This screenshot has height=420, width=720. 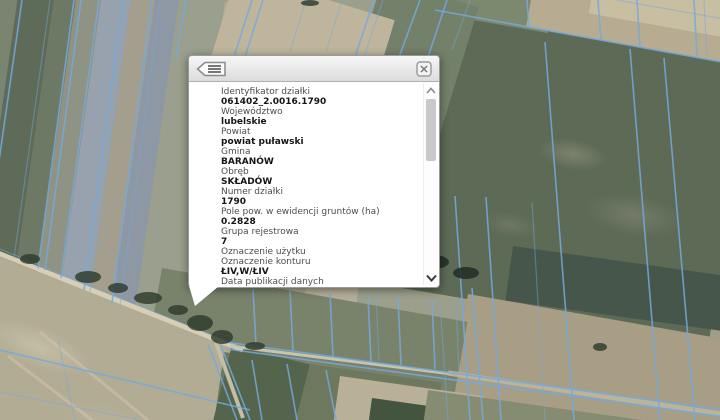 What do you see at coordinates (252, 192) in the screenshot?
I see `attribute-label: Numer działki` at bounding box center [252, 192].